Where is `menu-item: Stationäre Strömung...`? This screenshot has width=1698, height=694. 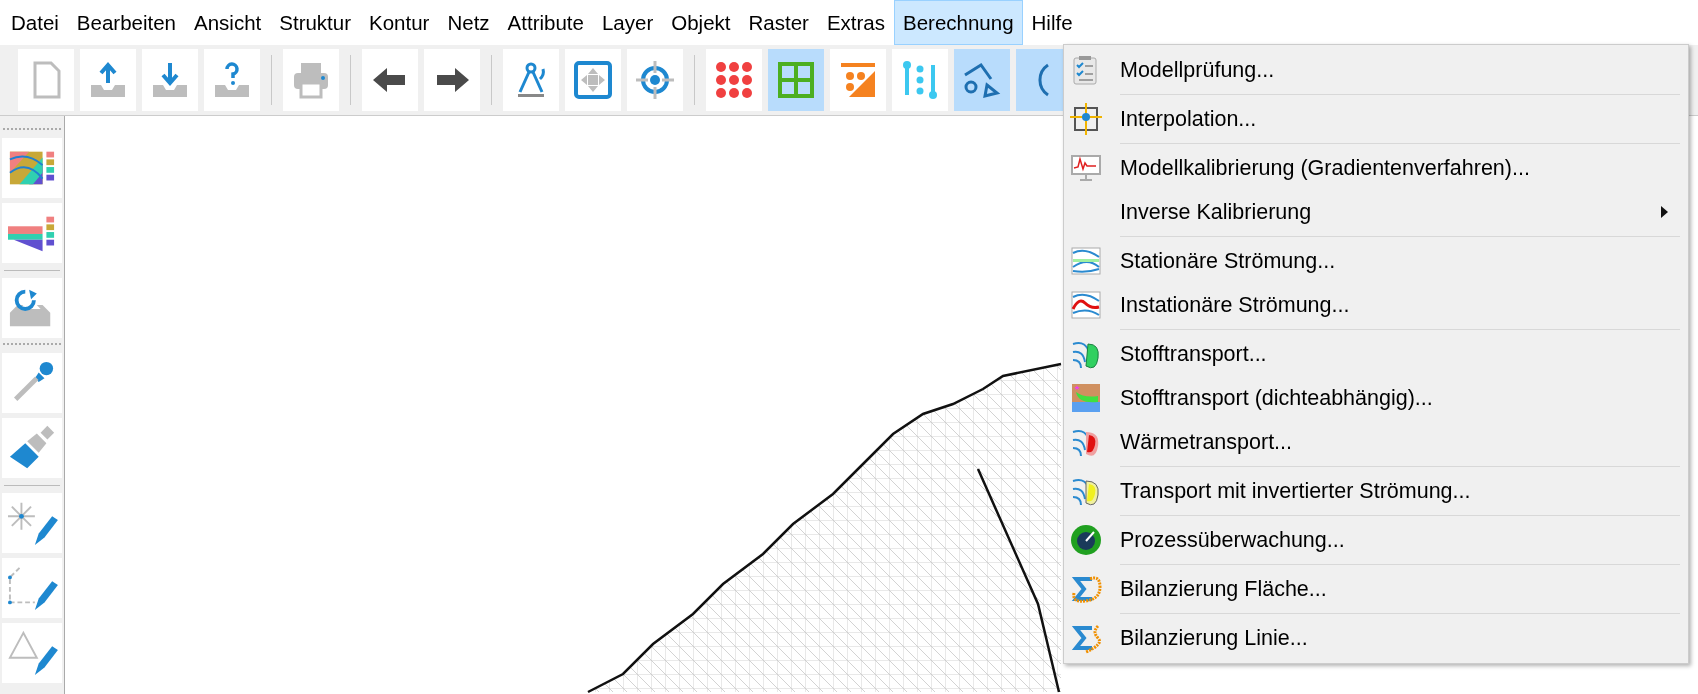 menu-item: Stationäre Strömung... is located at coordinates (1376, 261).